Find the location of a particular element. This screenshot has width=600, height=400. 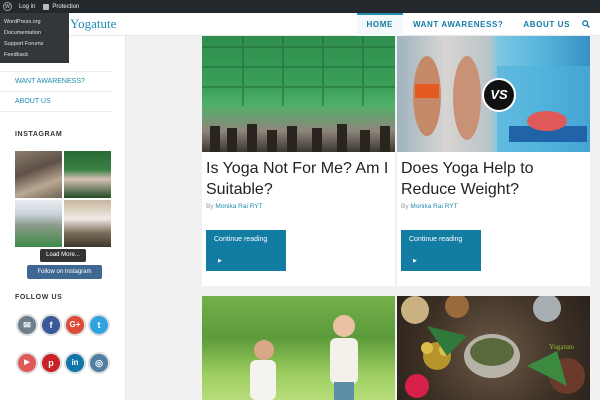

follow-instagram-label: Follow on Instagram is located at coordinates (64, 272).